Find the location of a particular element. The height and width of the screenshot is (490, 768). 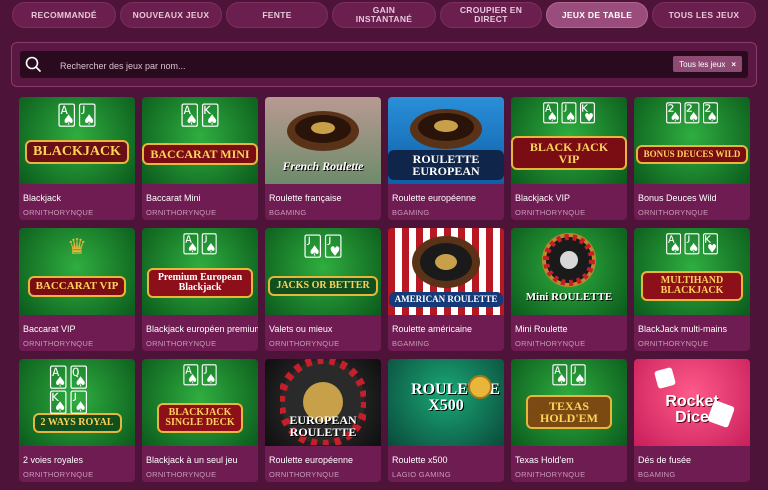

game-thumbnail: ROULETTE EUROPEAN is located at coordinates (446, 140).